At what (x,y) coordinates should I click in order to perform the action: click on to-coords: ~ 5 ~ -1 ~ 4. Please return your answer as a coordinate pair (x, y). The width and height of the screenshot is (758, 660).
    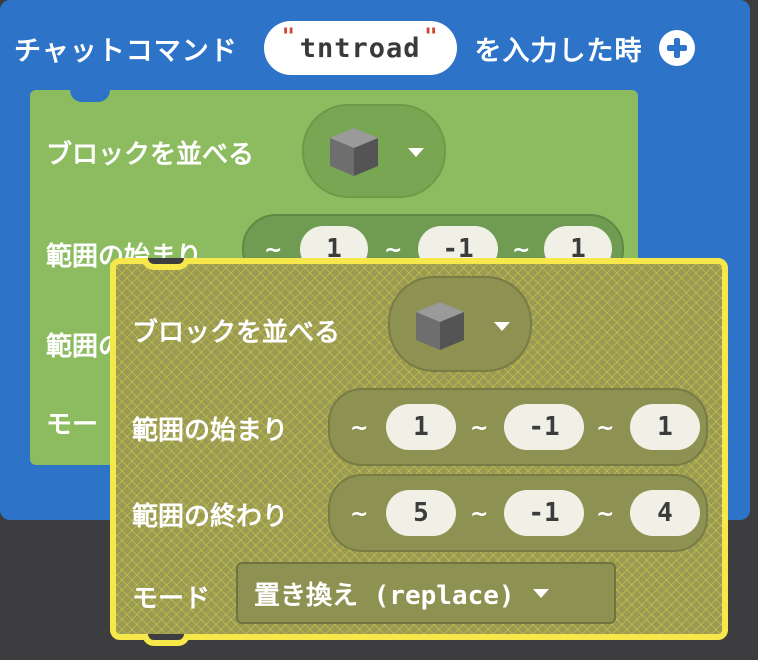
    Looking at the image, I should click on (518, 513).